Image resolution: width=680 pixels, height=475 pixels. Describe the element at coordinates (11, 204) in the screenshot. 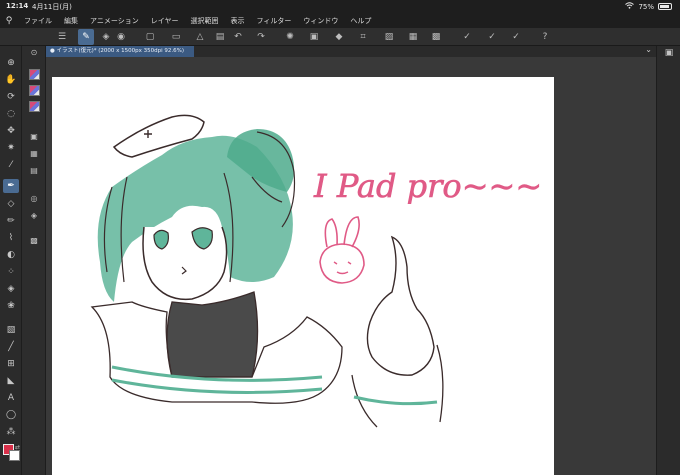

I see `eraser-icon: ◇` at that location.